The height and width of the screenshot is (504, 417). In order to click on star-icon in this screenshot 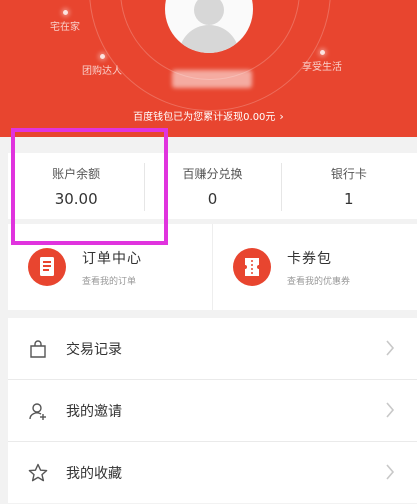, I will do `click(38, 473)`.